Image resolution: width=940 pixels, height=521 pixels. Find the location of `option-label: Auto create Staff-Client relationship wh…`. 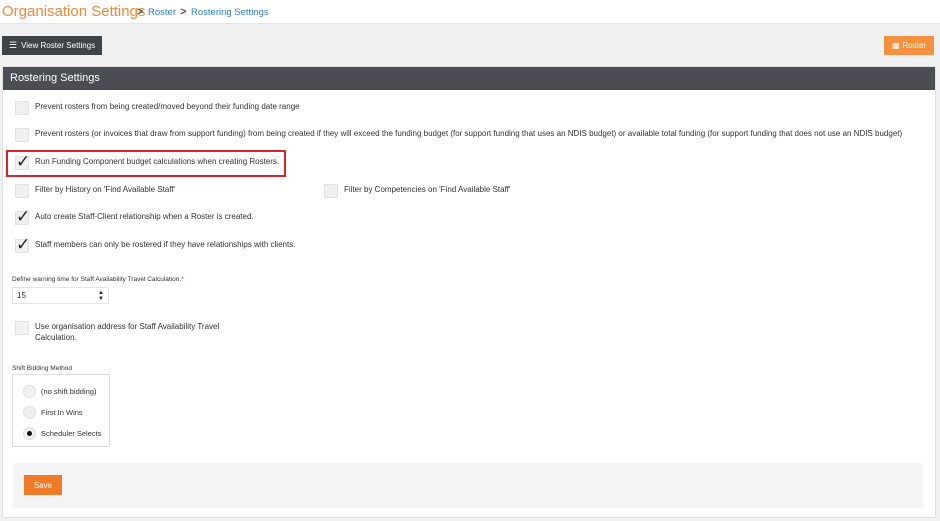

option-label: Auto create Staff-Client relationship wh… is located at coordinates (144, 216).